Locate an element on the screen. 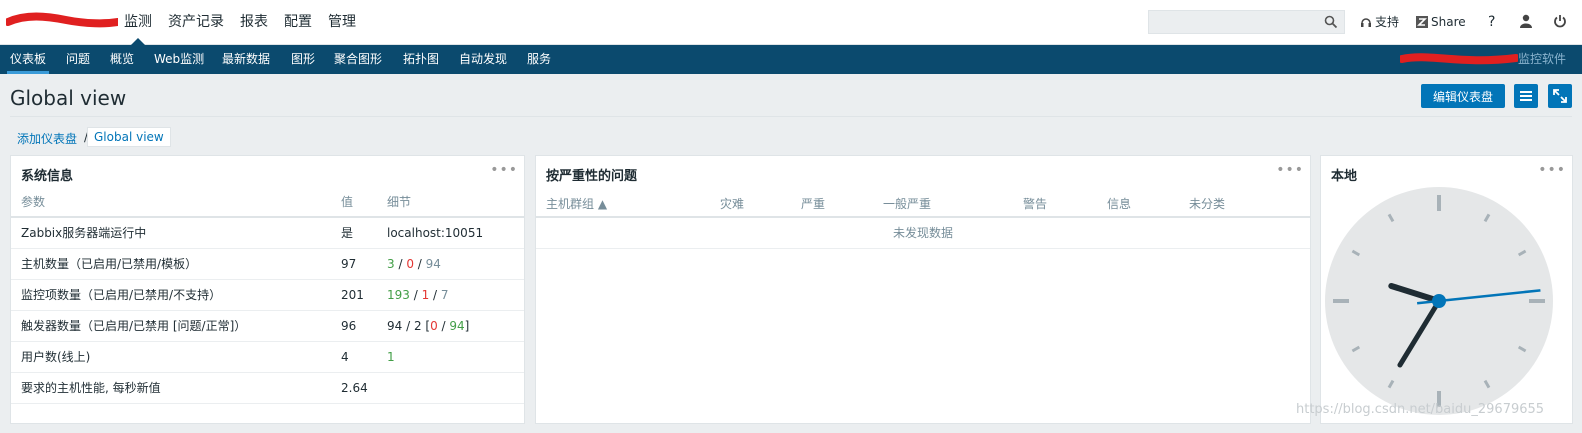 This screenshot has width=1582, height=433. table-row: Zabbix服务器端运行中 是 localhost:10051 is located at coordinates (267, 233).